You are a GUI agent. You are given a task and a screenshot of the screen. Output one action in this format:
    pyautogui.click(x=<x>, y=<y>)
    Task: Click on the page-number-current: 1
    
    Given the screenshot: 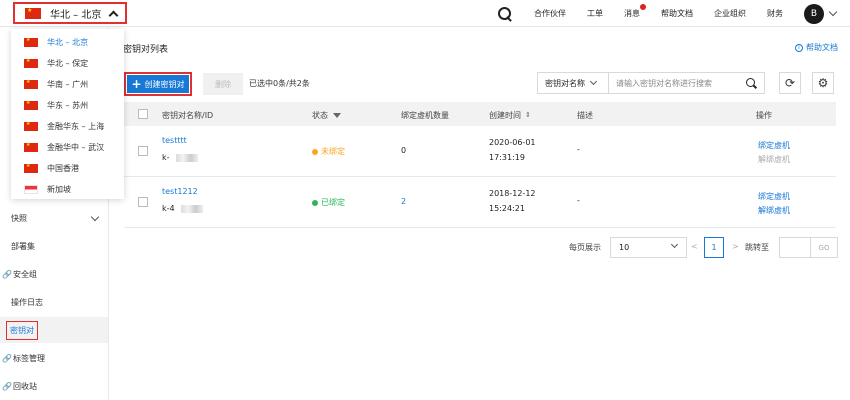 What is the action you would take?
    pyautogui.click(x=714, y=247)
    